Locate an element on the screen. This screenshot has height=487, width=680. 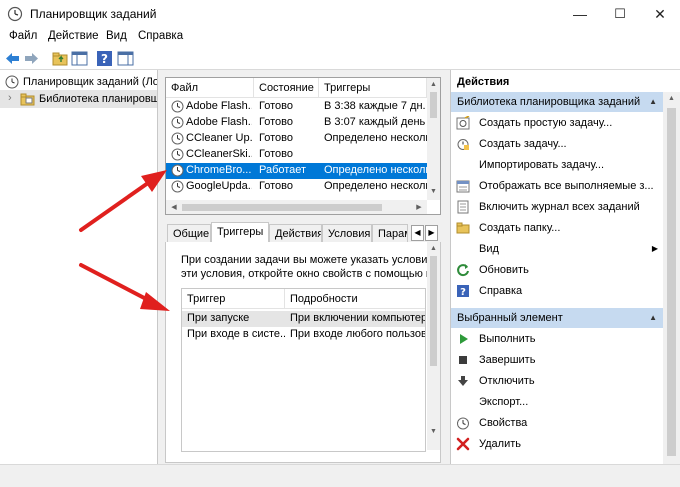
action-item: Свойства is located at coordinates (557, 423).